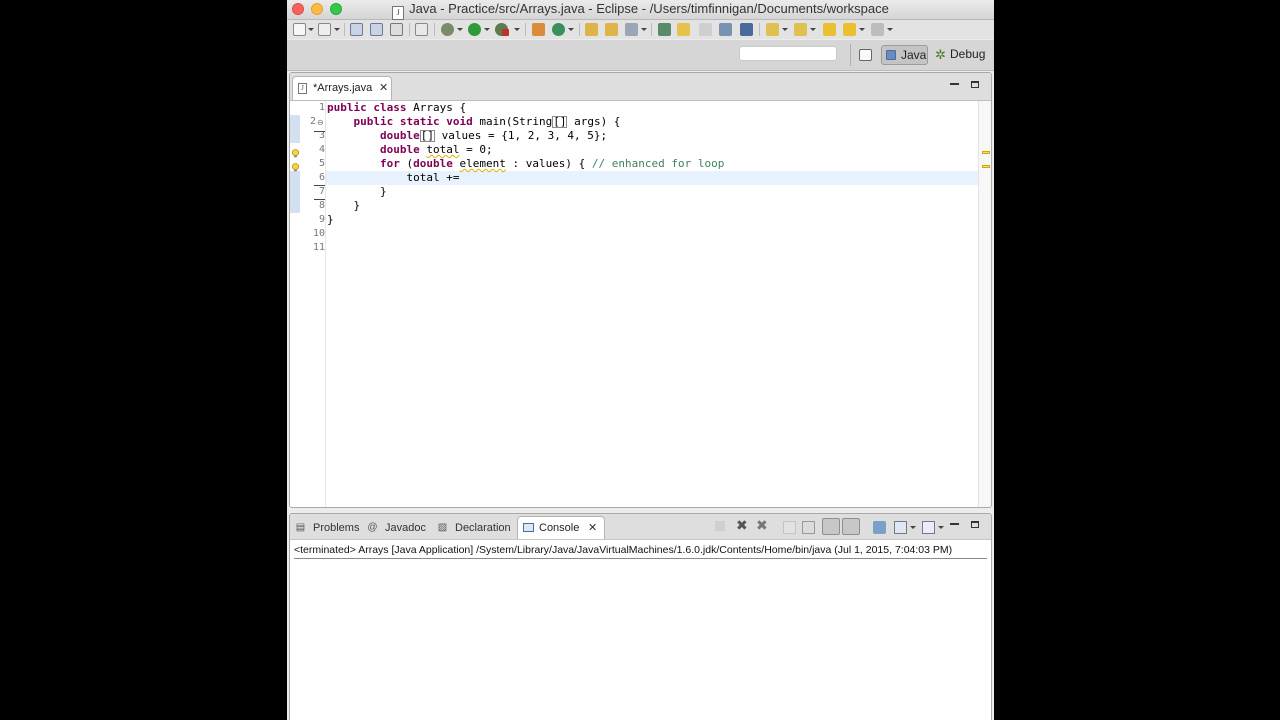  I want to click on debug-bug-icon, so click(447, 29).